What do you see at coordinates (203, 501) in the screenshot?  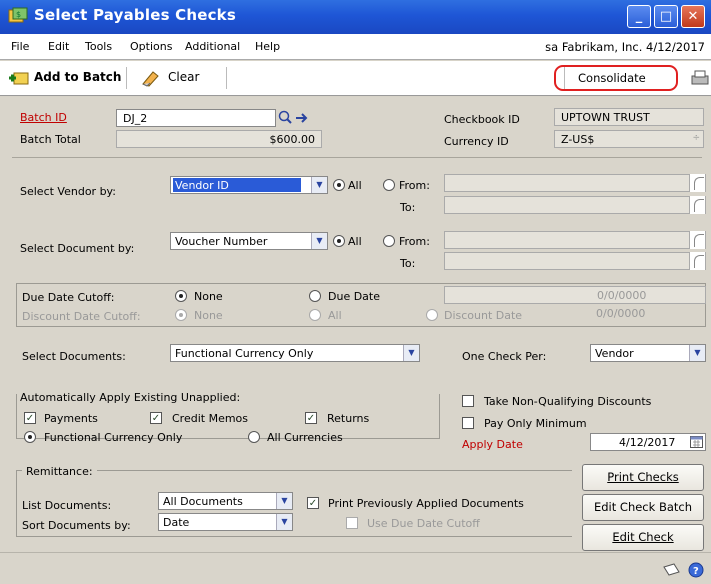 I see `list-documents-value: All Documents` at bounding box center [203, 501].